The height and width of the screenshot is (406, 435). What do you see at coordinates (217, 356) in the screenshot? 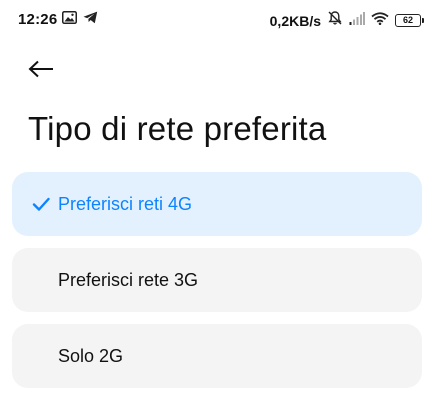
I see `option-only-2g: Solo 2G` at bounding box center [217, 356].